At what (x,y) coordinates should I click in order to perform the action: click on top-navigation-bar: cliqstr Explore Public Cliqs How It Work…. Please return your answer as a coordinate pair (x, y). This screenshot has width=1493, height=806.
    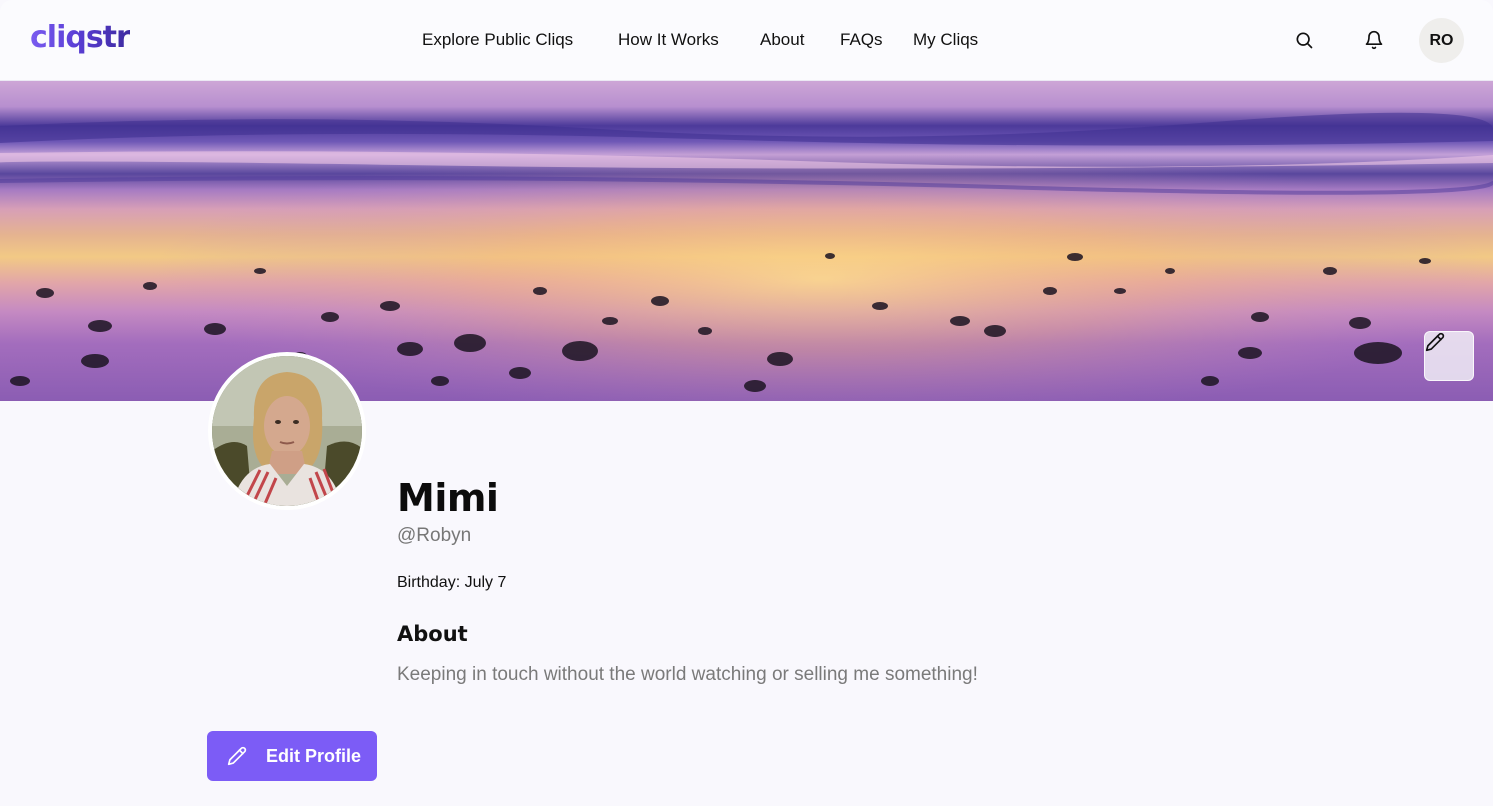
    Looking at the image, I should click on (746, 40).